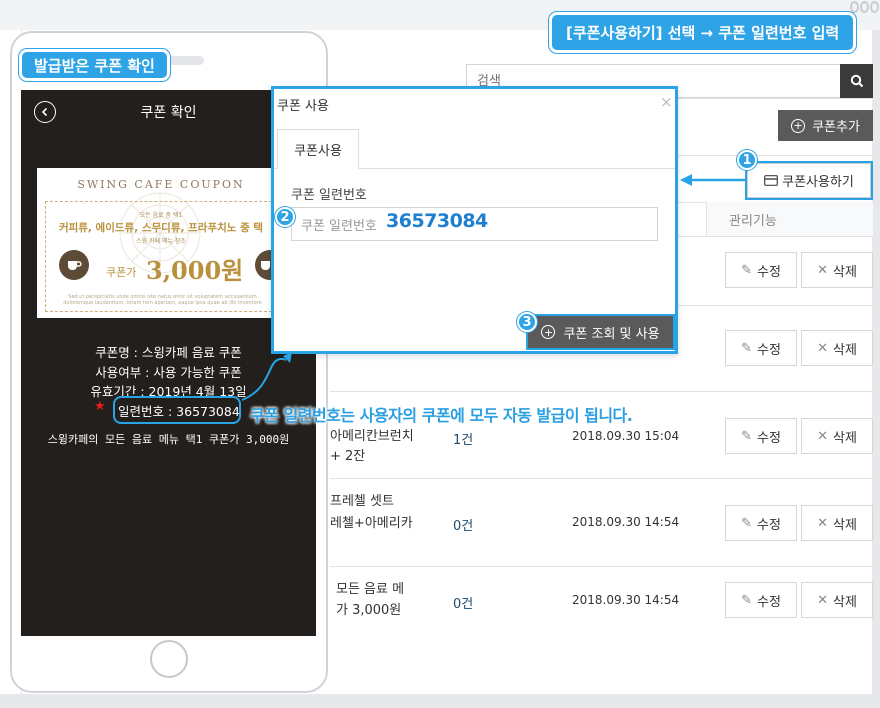 The width and height of the screenshot is (880, 708). What do you see at coordinates (753, 221) in the screenshot?
I see `column-header-label: 관리기능` at bounding box center [753, 221].